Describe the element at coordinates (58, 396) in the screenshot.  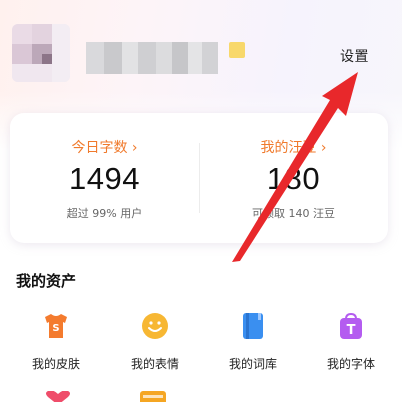
I see `heart-icon` at that location.